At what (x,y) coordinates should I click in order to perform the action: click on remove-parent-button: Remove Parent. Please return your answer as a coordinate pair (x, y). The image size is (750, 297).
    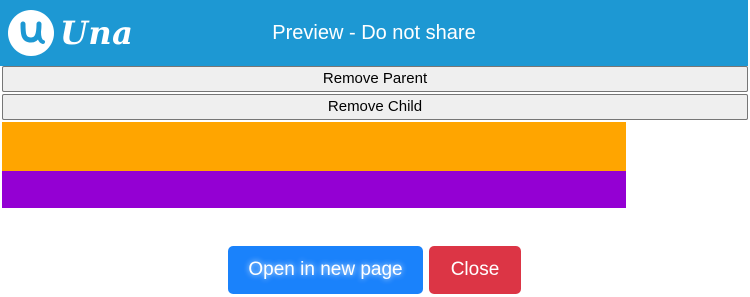
    Looking at the image, I should click on (375, 79).